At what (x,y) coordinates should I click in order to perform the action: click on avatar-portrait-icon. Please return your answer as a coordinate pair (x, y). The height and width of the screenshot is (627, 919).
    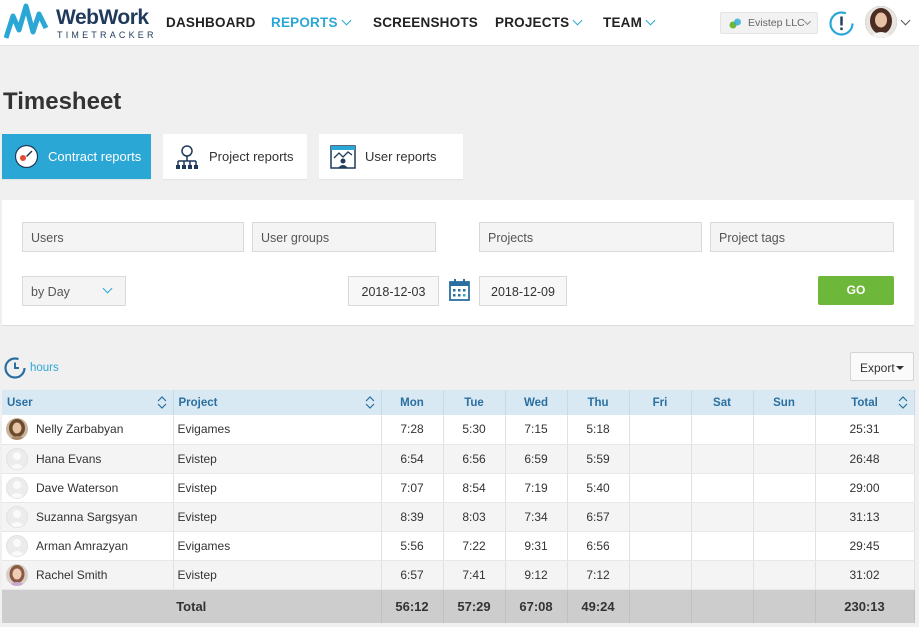
    Looking at the image, I should click on (881, 22).